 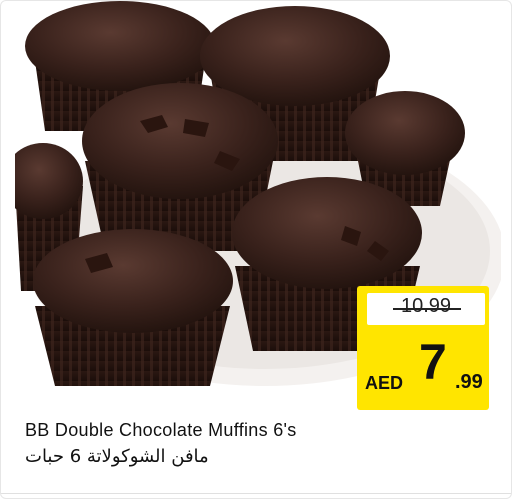 I want to click on divider, so click(x=256, y=493).